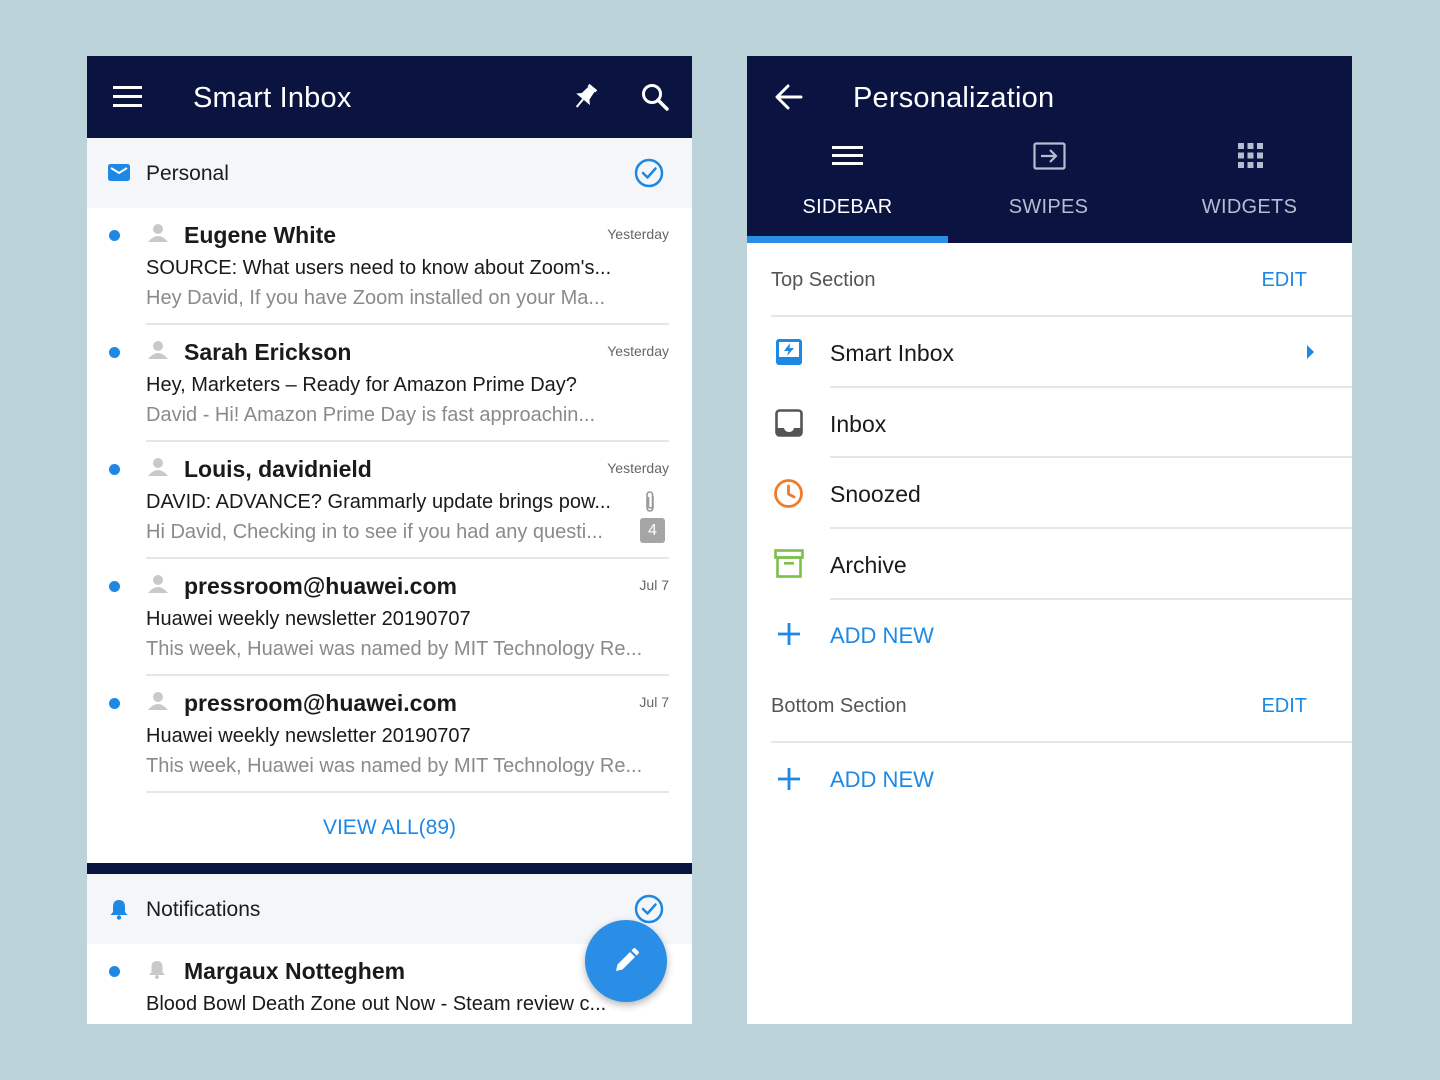 This screenshot has height=1080, width=1440. What do you see at coordinates (875, 494) in the screenshot?
I see `sidebar-item-label: Snoozed` at bounding box center [875, 494].